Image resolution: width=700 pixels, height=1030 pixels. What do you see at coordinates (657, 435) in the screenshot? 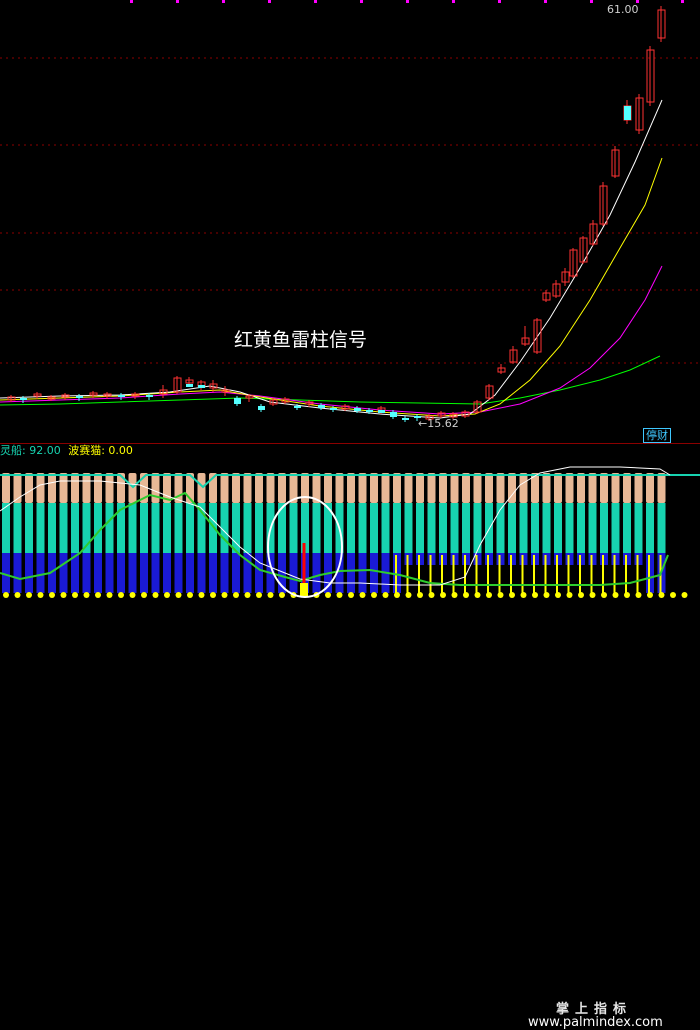
I see `stop-badge: 停财` at bounding box center [657, 435].